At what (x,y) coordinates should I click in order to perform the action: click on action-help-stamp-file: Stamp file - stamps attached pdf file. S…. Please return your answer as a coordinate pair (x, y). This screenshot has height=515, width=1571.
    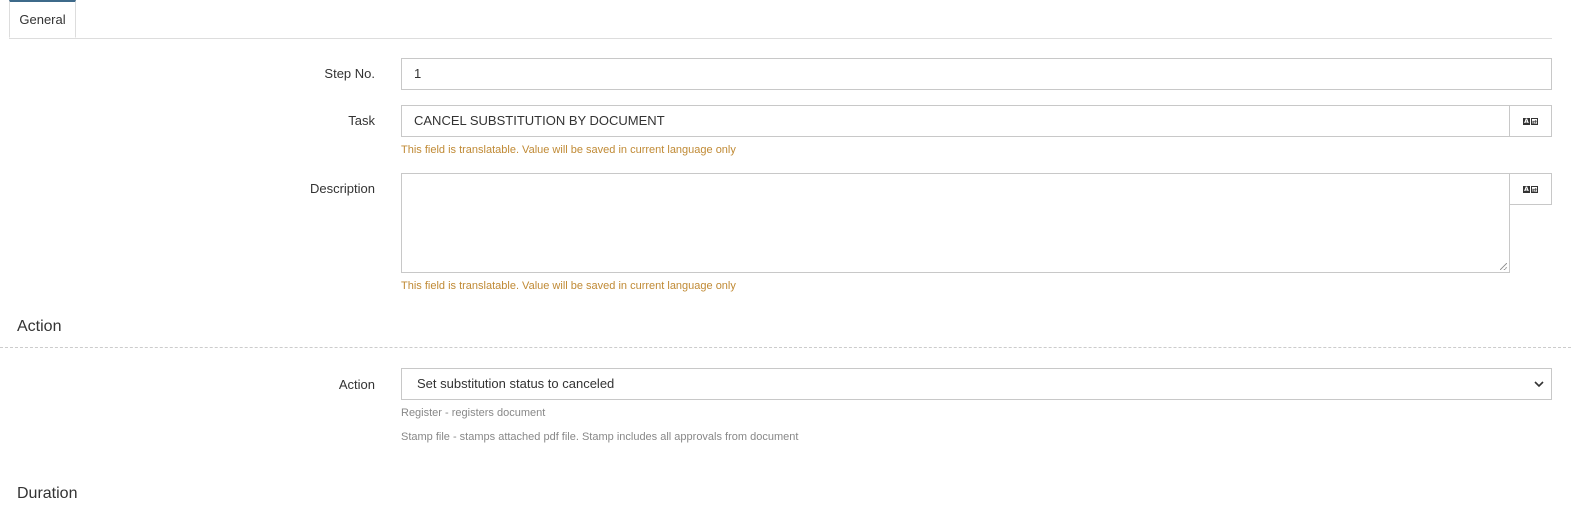
    Looking at the image, I should click on (600, 437).